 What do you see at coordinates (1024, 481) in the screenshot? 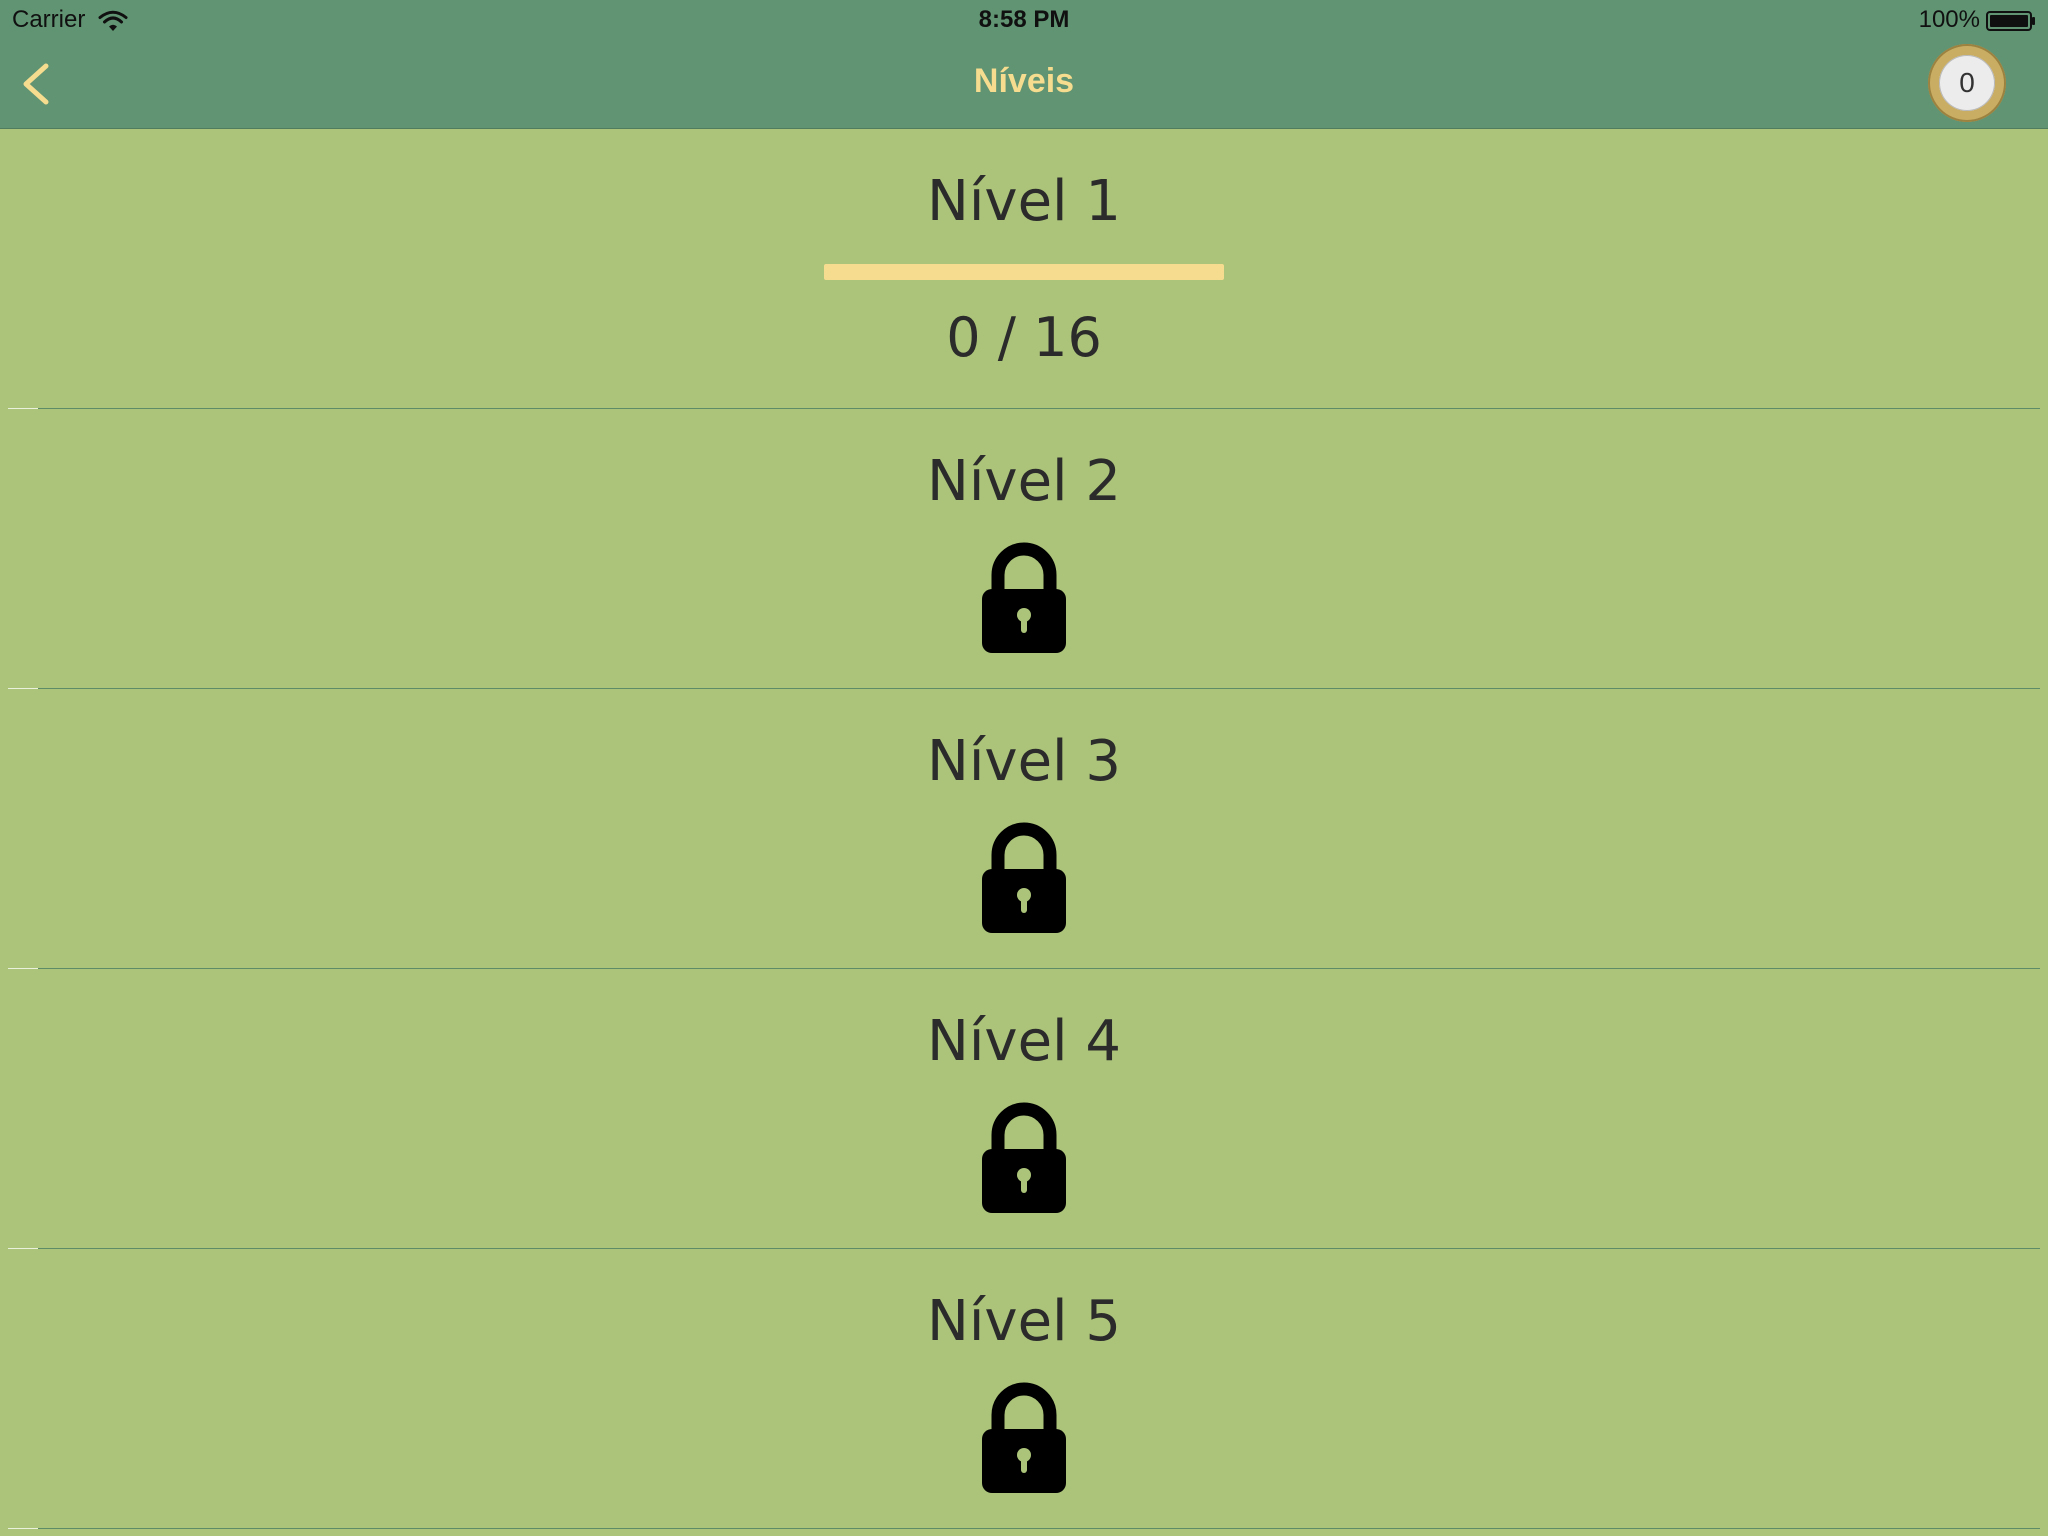
I see `level-title: Nível 2` at bounding box center [1024, 481].